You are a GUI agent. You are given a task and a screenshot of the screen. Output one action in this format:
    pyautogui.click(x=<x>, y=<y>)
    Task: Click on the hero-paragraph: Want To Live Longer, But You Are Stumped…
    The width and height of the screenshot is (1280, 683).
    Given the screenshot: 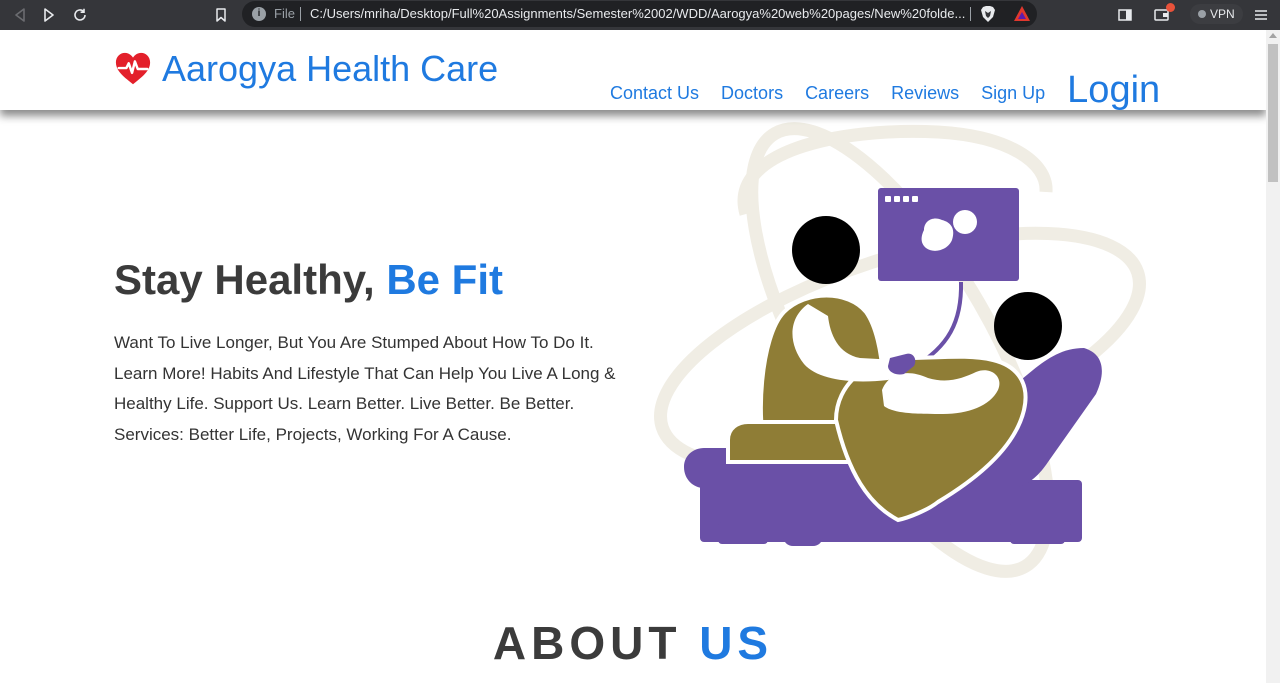 What is the action you would take?
    pyautogui.click(x=365, y=388)
    